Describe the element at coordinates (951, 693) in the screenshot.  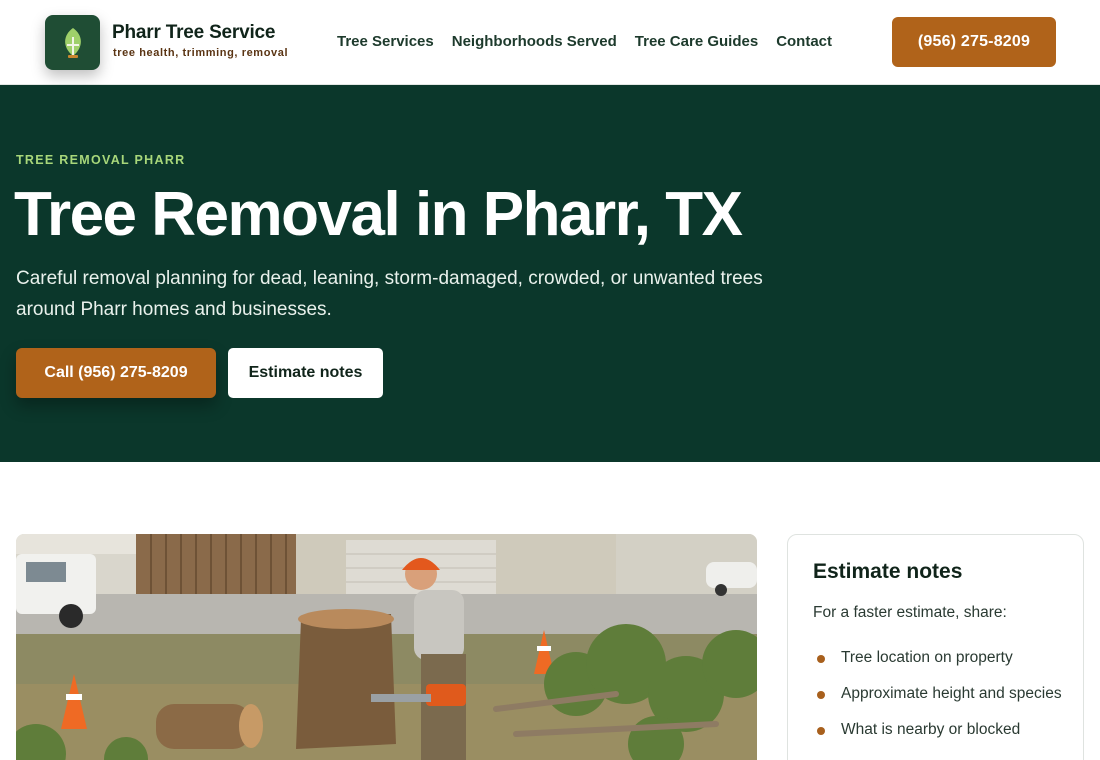
I see `list-item-label: Approximate height and species` at that location.